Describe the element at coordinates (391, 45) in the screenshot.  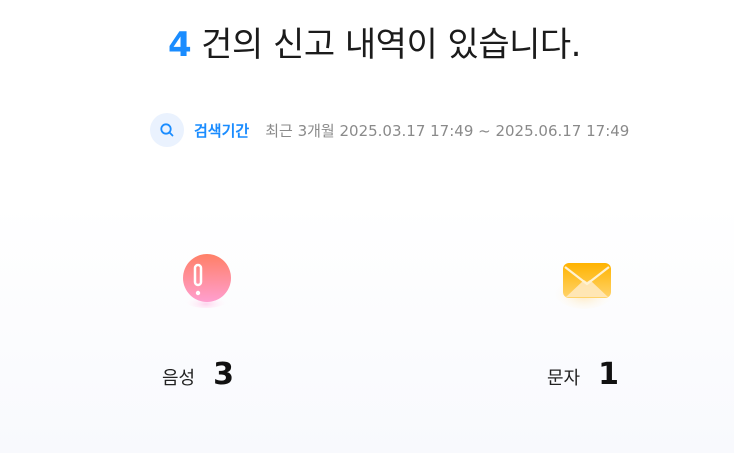
I see `report-summary-text: 건의 신고 내역이 있습니다.` at that location.